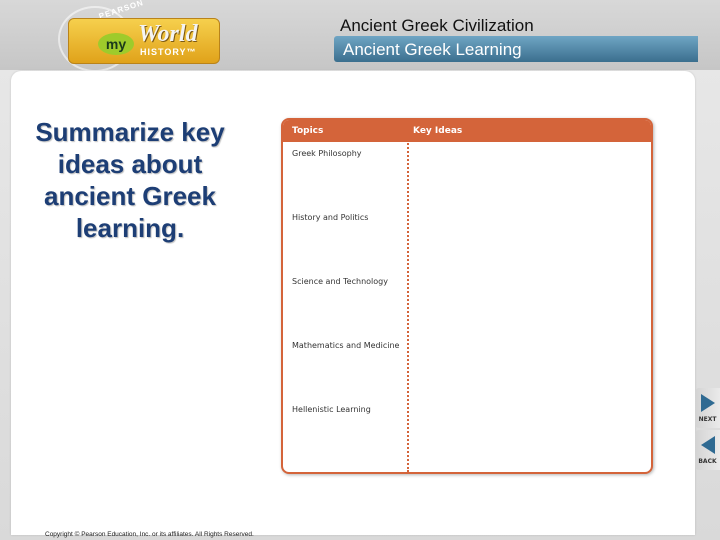  I want to click on topic-mathematics-medicine: Mathematics and Medicine, so click(346, 345).